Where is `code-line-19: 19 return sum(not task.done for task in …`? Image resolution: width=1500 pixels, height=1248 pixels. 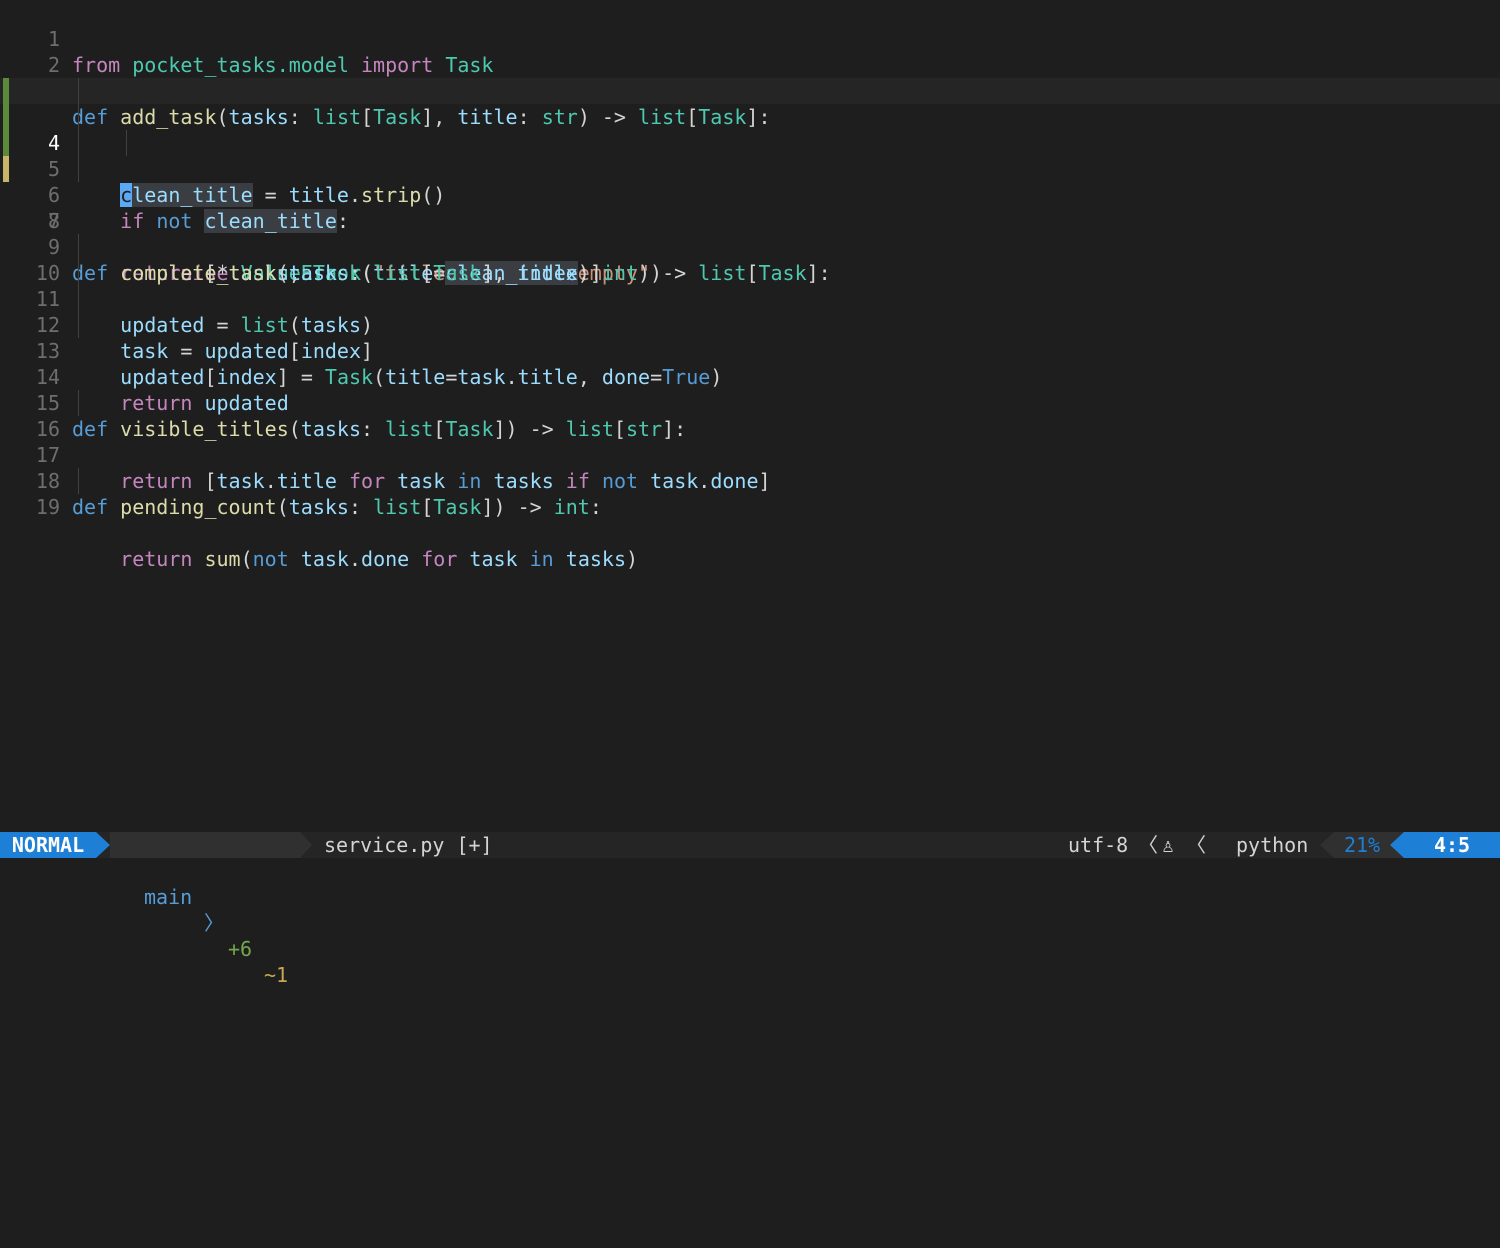 code-line-19: 19 return sum(not task.done for task in … is located at coordinates (750, 519).